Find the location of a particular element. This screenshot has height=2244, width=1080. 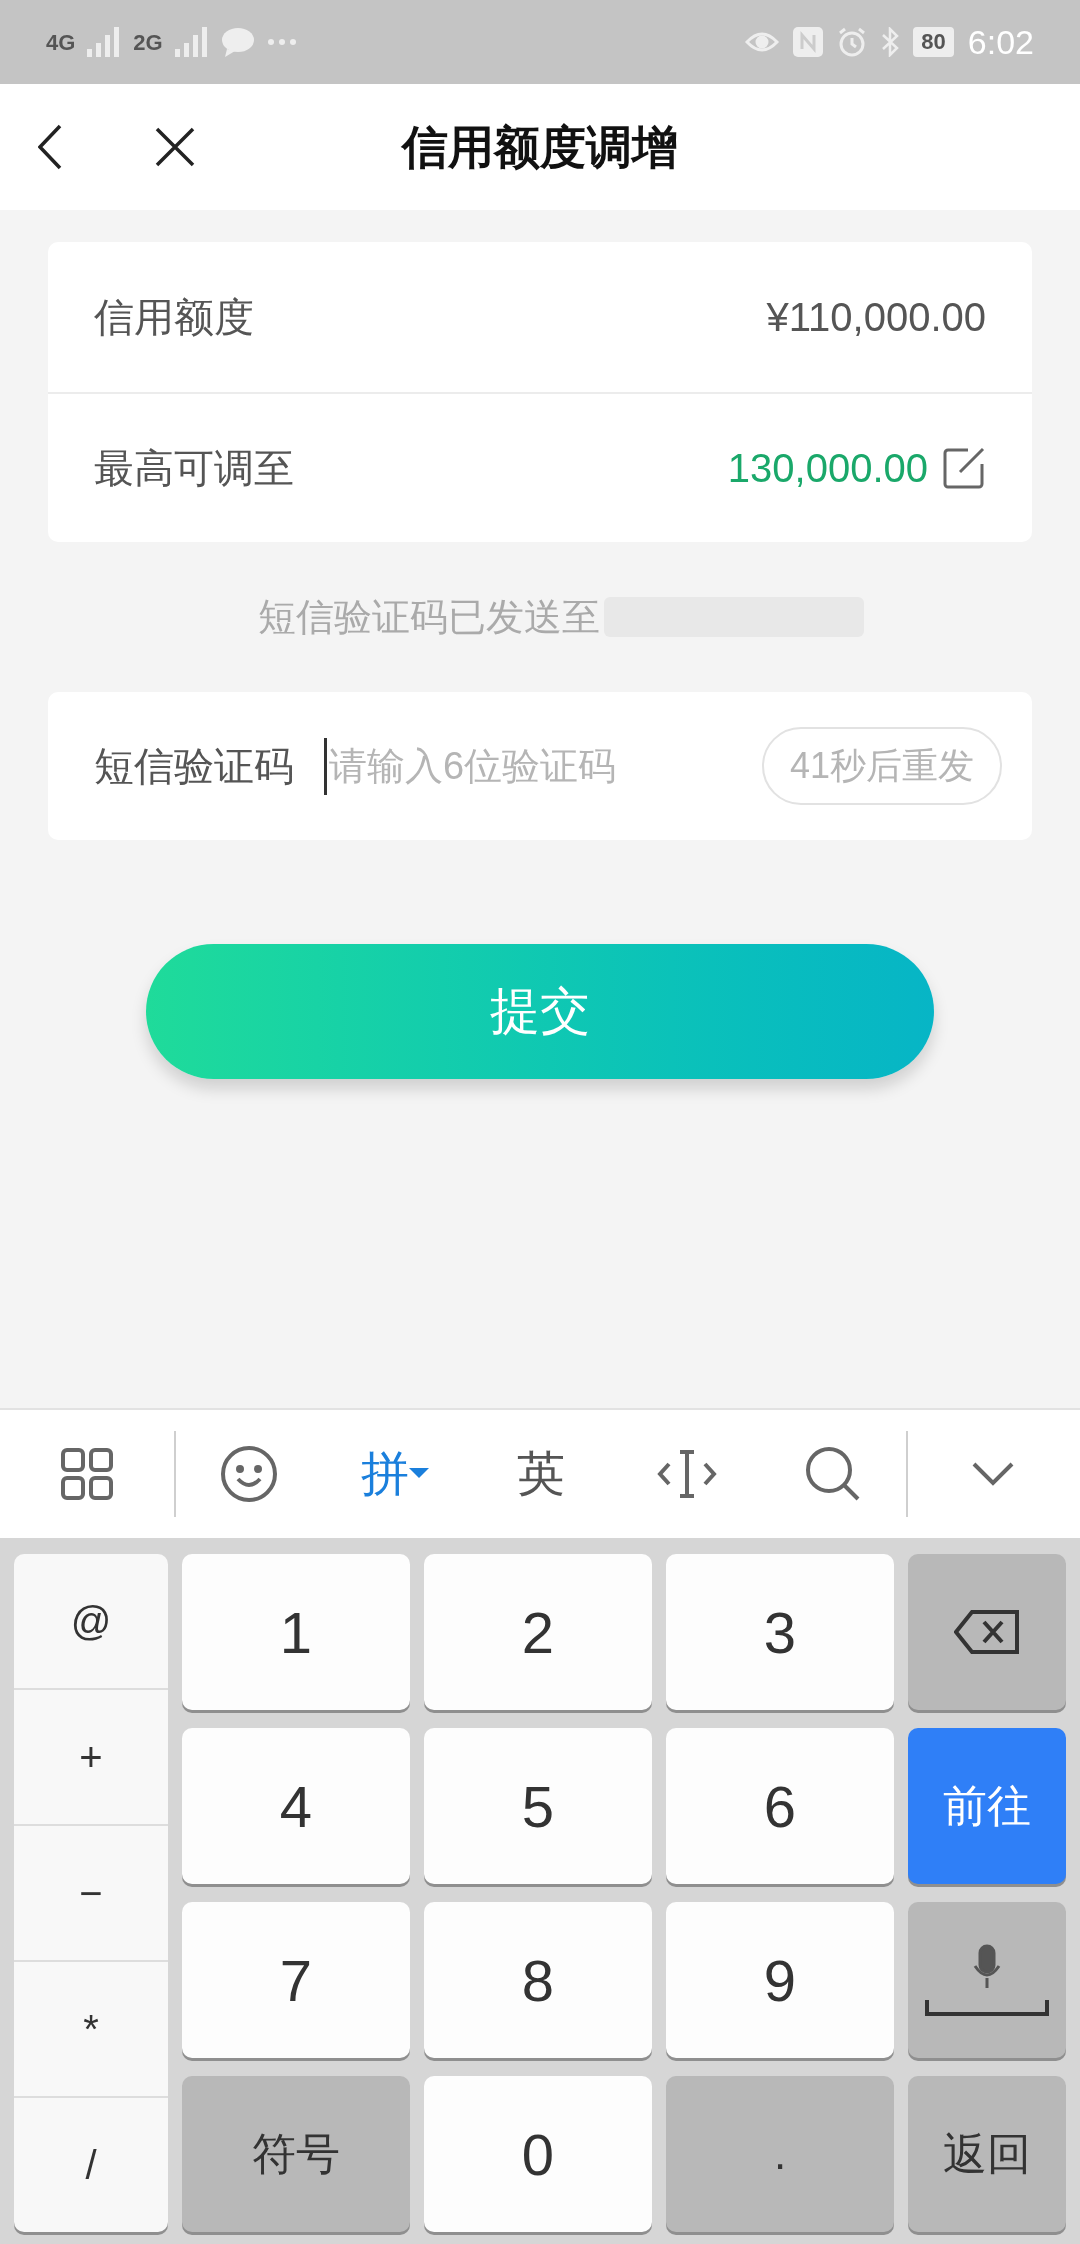

cursor-icon is located at coordinates (687, 1474).